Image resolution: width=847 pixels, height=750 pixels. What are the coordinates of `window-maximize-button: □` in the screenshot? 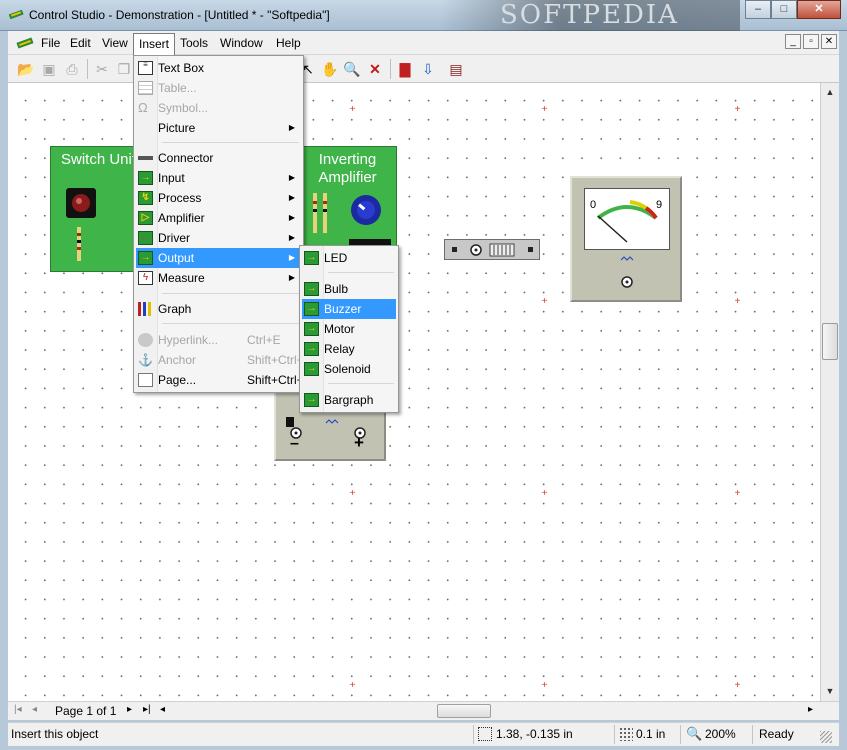 It's located at (784, 9).